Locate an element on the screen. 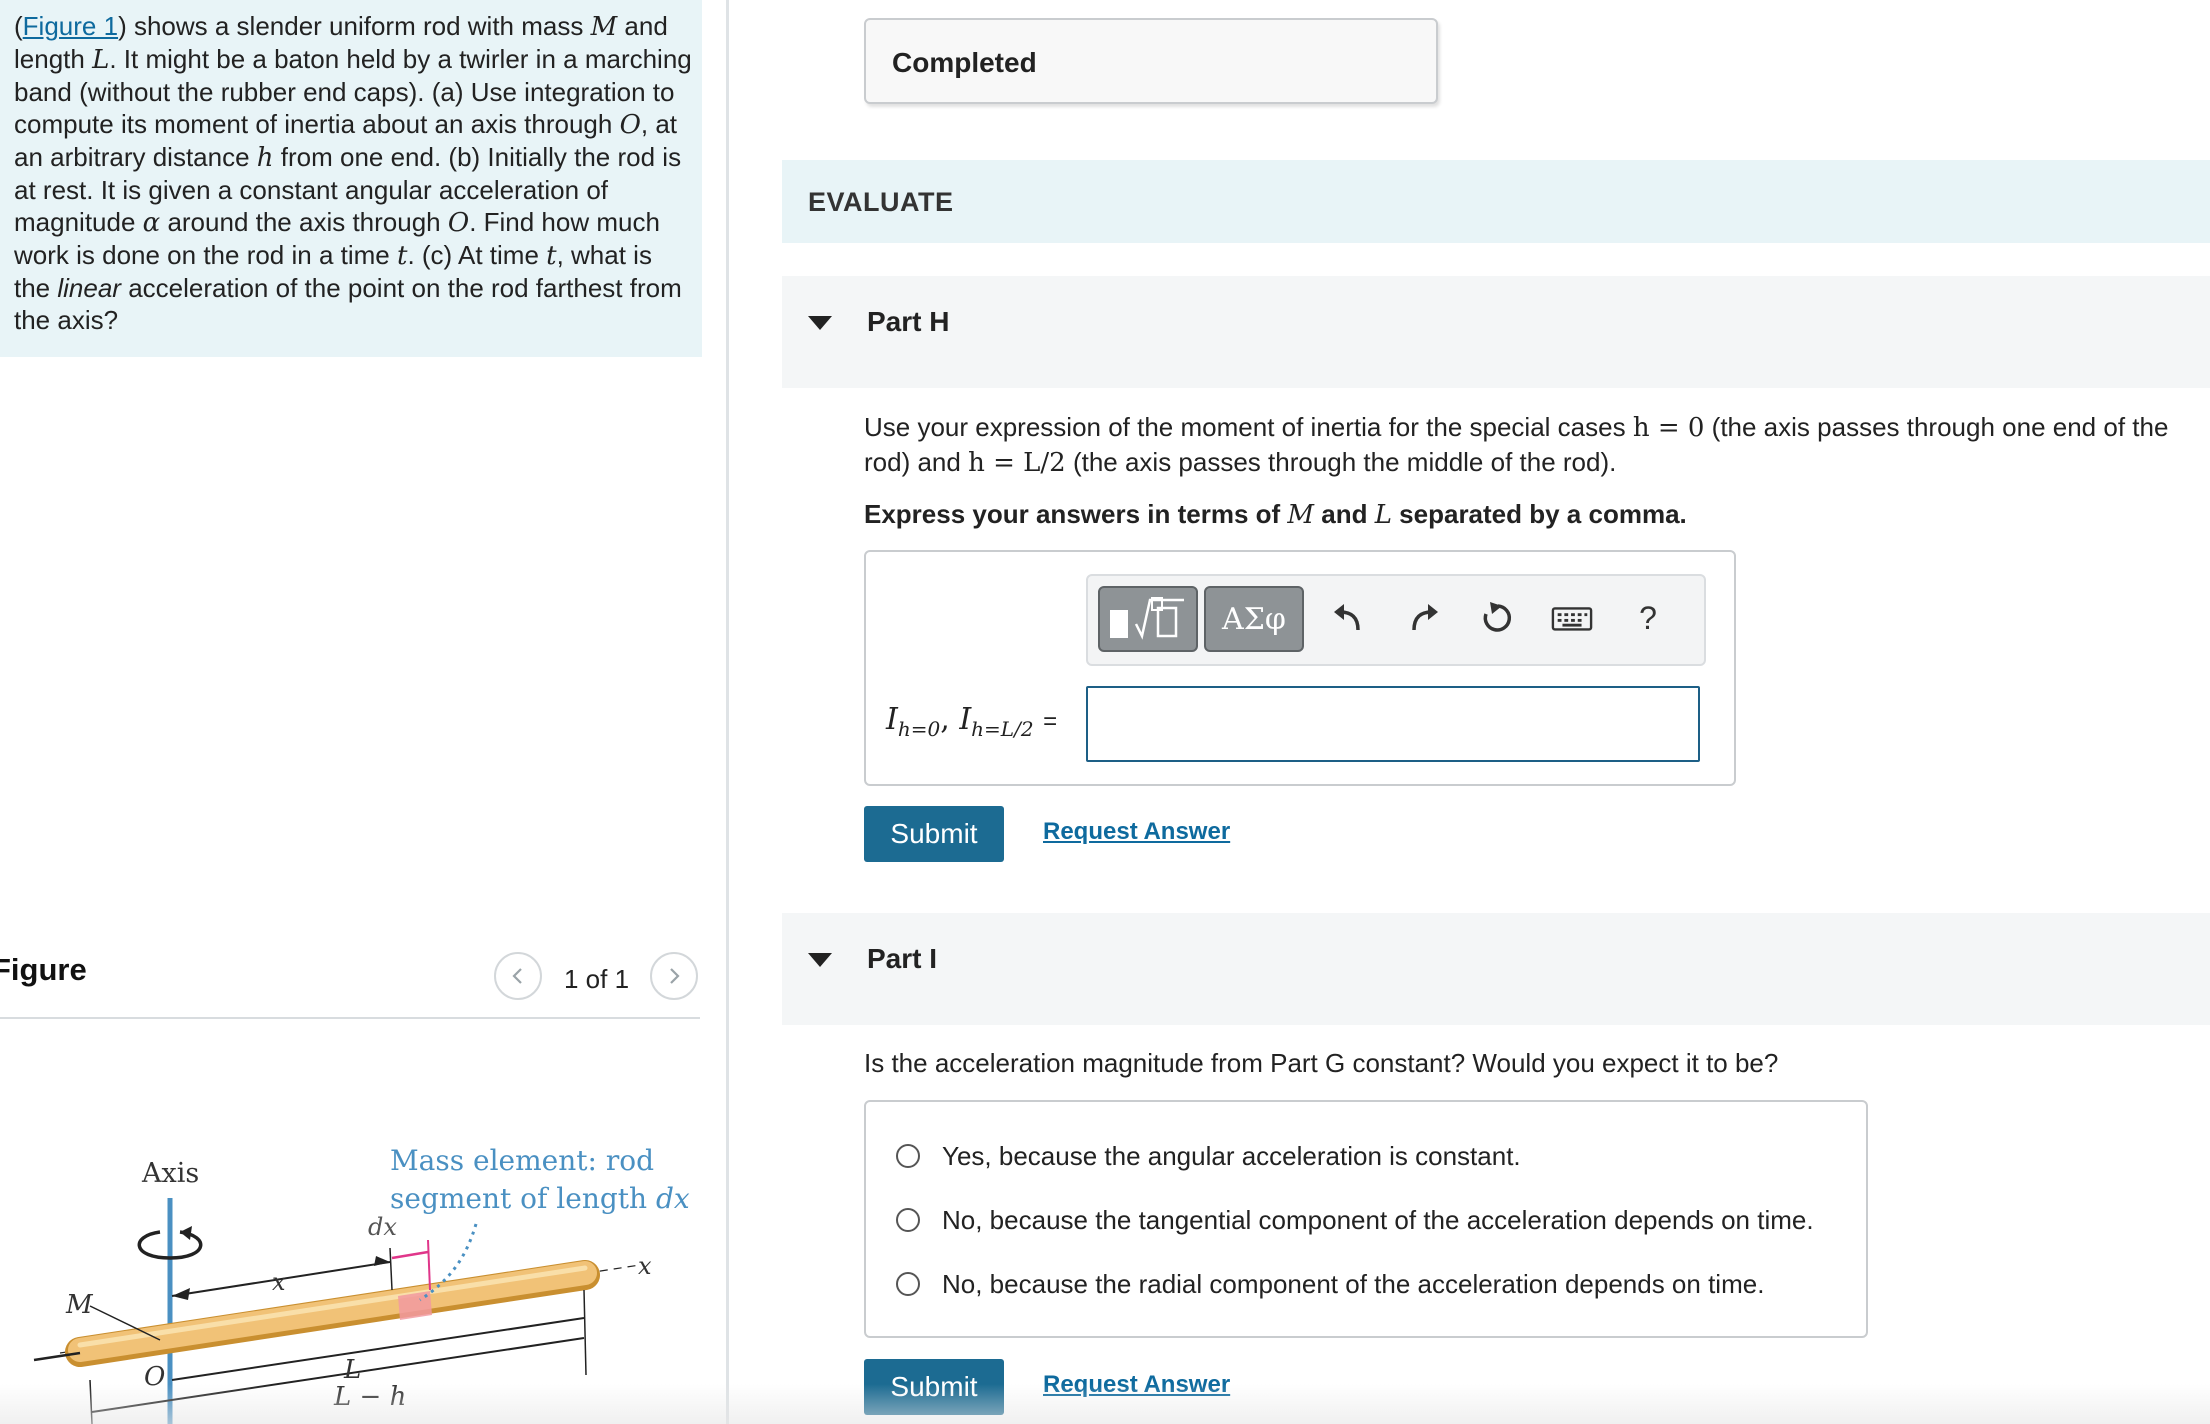 Image resolution: width=2210 pixels, height=1424 pixels. evaluate-label: EVALUATE is located at coordinates (881, 202).